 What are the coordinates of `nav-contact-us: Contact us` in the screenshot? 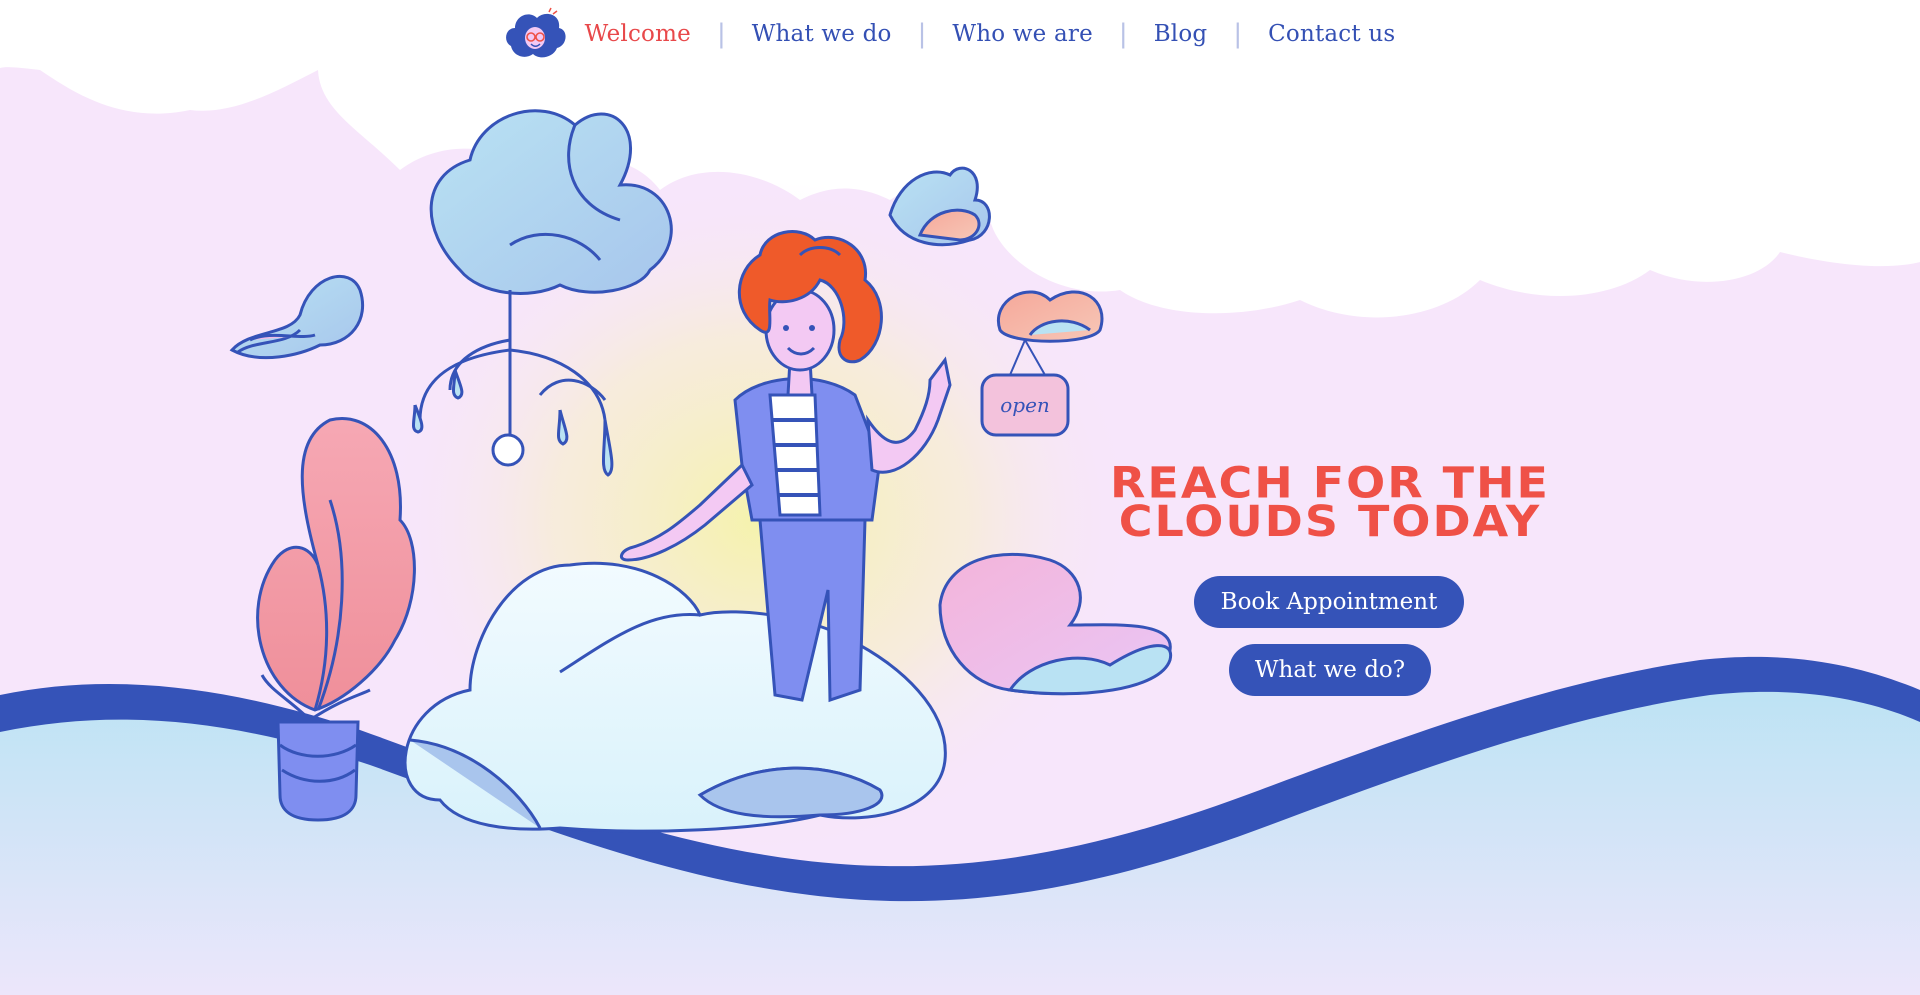 It's located at (1331, 34).